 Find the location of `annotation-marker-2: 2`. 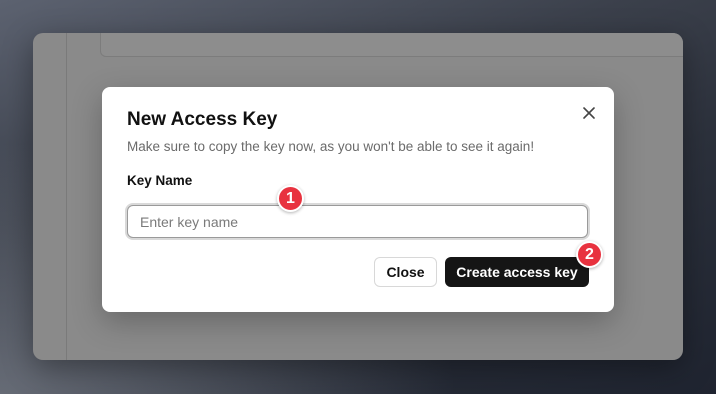

annotation-marker-2: 2 is located at coordinates (589, 254).